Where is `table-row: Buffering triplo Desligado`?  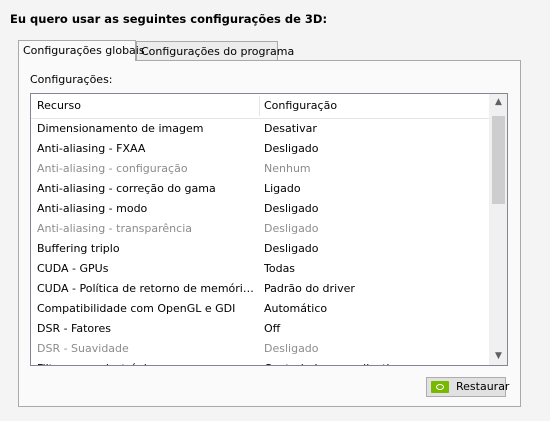 table-row: Buffering triplo Desligado is located at coordinates (260, 249).